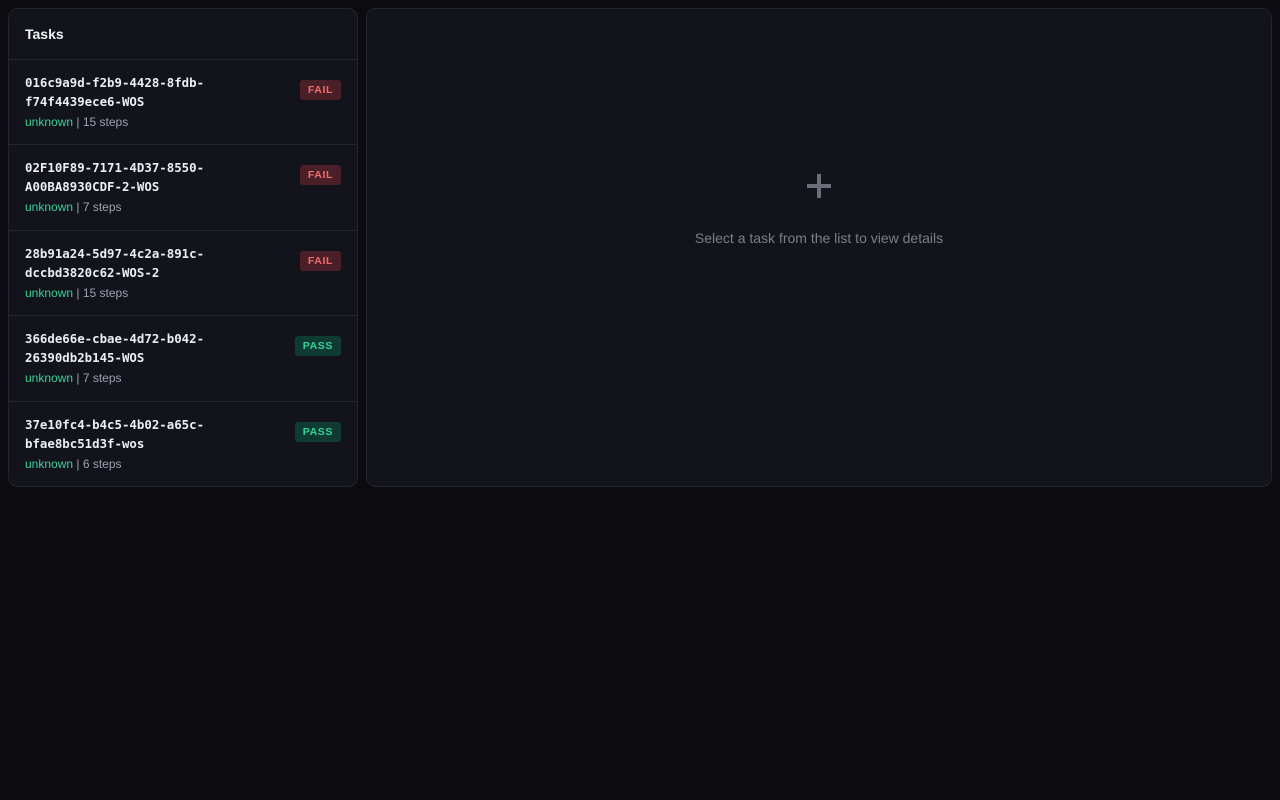  I want to click on task-steps: 6 steps, so click(102, 463).